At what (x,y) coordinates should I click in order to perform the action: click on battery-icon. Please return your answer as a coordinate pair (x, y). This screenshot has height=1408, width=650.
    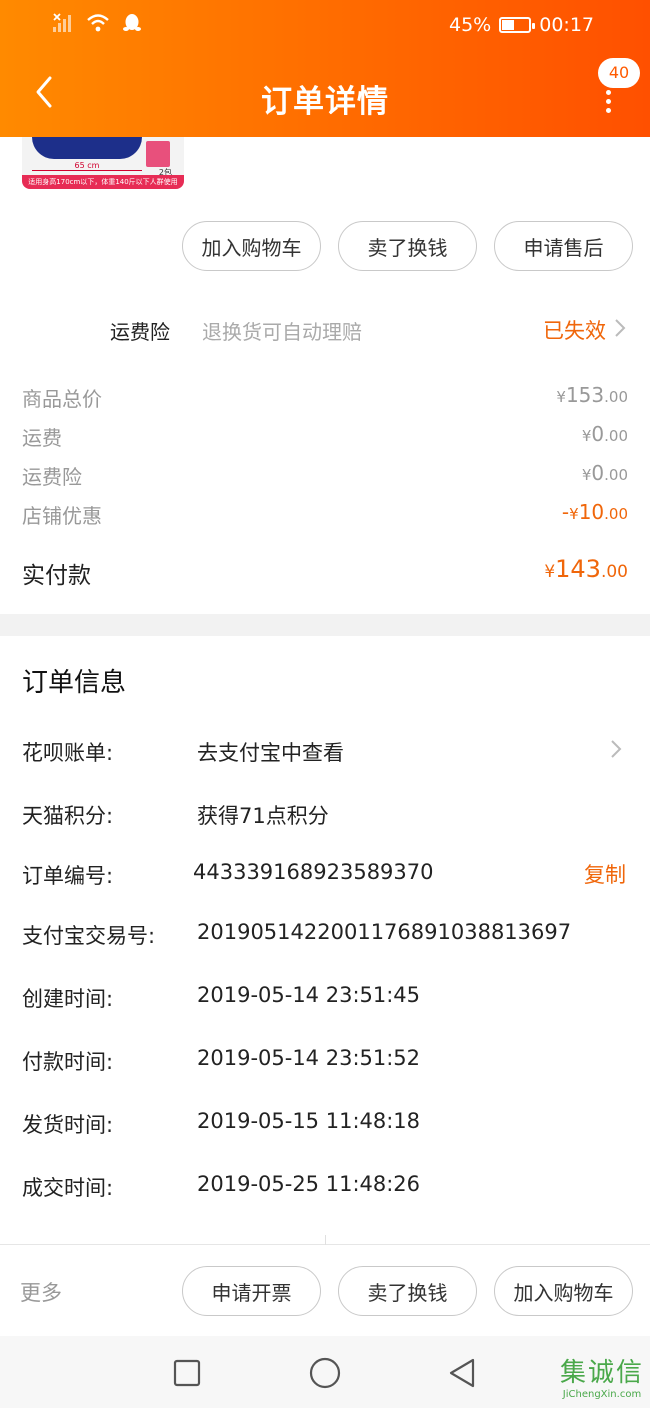
    Looking at the image, I should click on (517, 25).